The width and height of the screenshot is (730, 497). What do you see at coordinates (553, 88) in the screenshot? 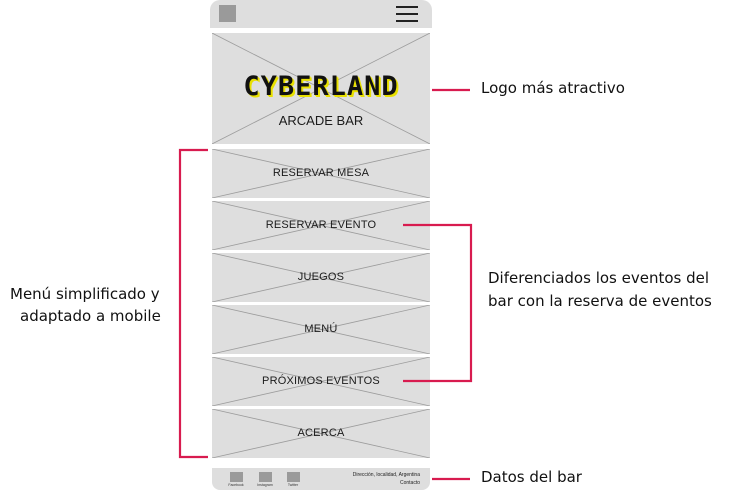
I see `annotation-logo: Logo más atractivo` at bounding box center [553, 88].